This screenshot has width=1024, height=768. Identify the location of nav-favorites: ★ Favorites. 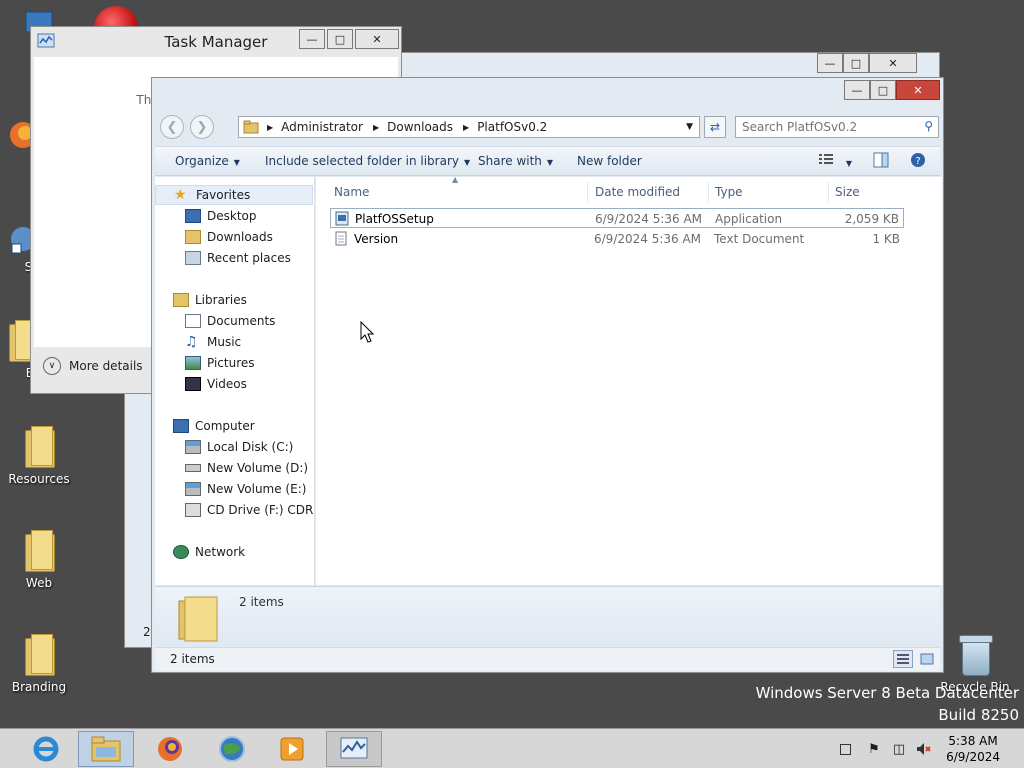
(234, 195).